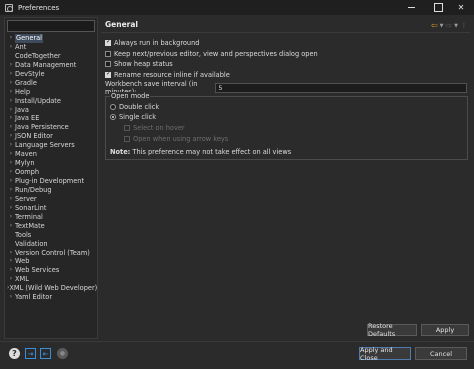 This screenshot has width=474, height=369. I want to click on forward-arrow-icon: ⇨, so click(448, 25).